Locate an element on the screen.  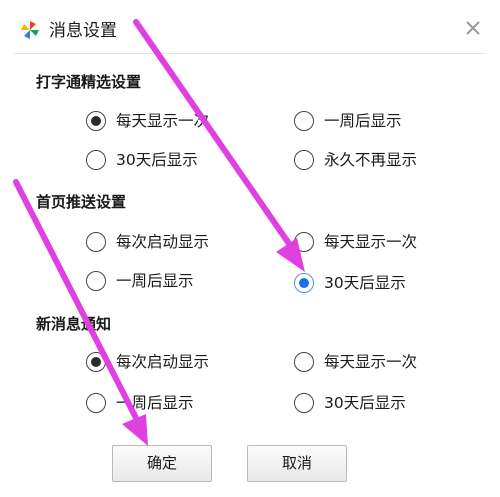
homepage-30days-radio: 30天后显示 is located at coordinates (350, 283).